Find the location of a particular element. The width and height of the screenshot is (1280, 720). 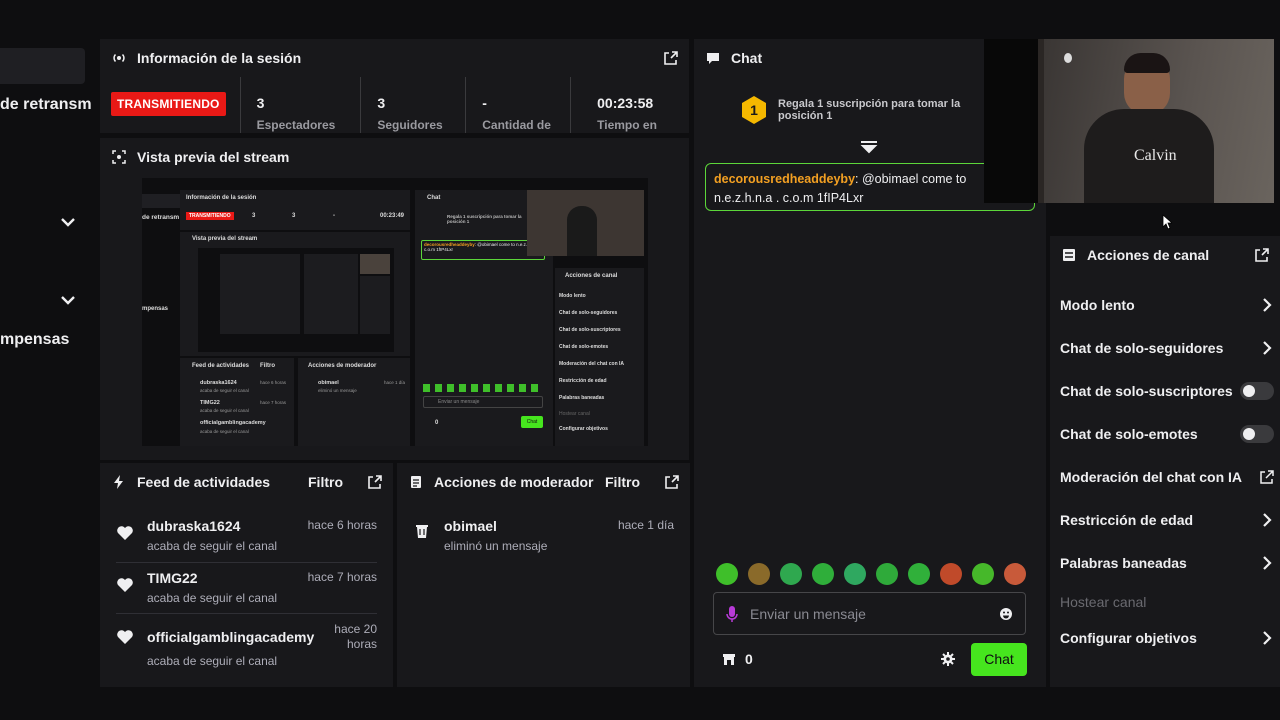

feed-time: hace 6 horas is located at coordinates (342, 525).